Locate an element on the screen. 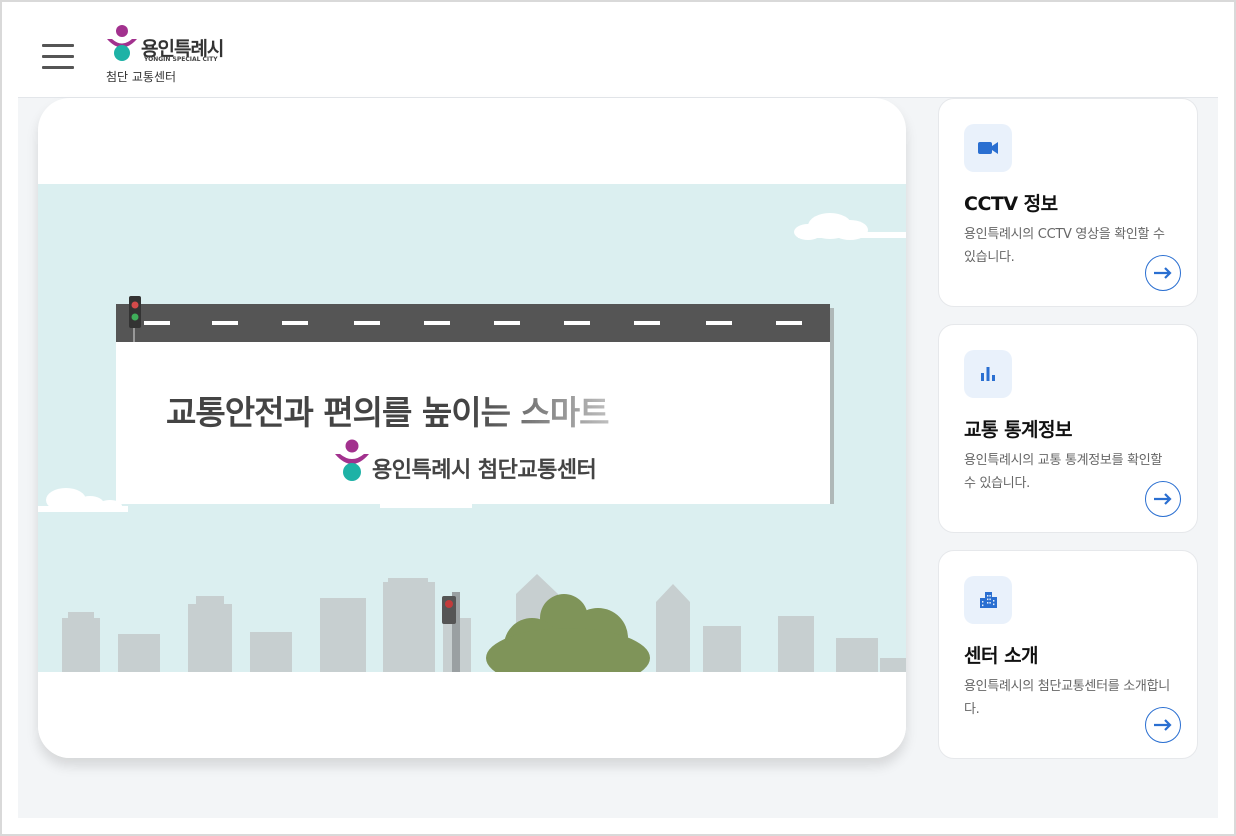 The image size is (1236, 836). traffic-light-icon is located at coordinates (135, 312).